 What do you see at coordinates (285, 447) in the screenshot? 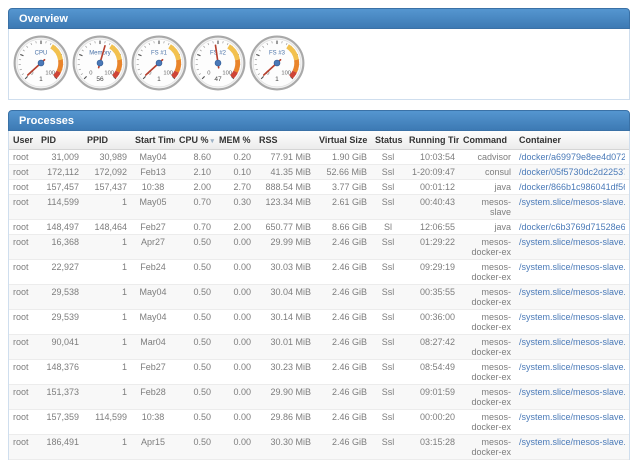
I see `rss-cell: 30.30 MiB` at bounding box center [285, 447].